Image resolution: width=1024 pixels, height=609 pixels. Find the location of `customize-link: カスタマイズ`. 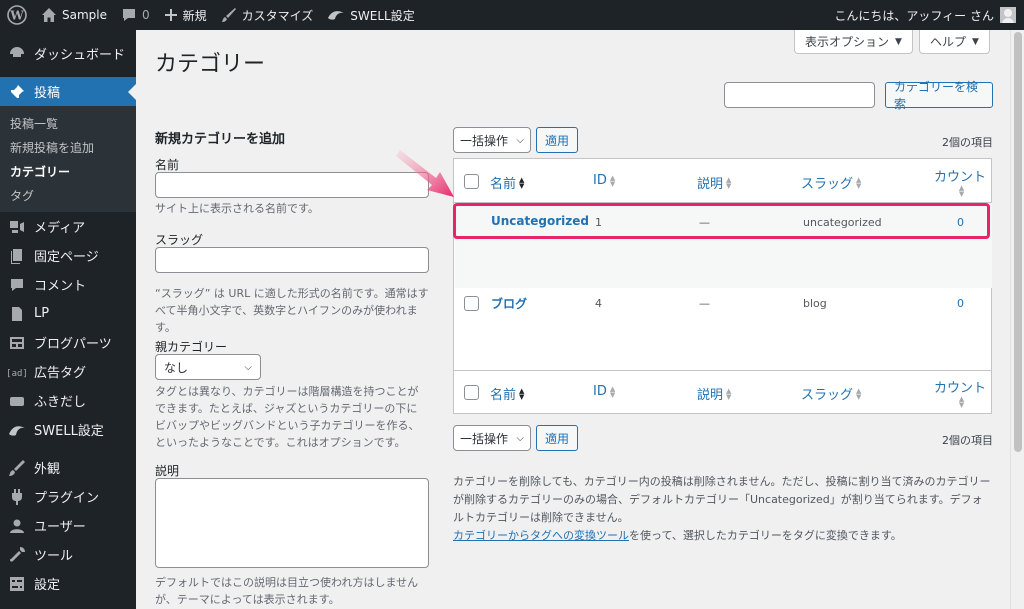

customize-link: カスタマイズ is located at coordinates (267, 15).